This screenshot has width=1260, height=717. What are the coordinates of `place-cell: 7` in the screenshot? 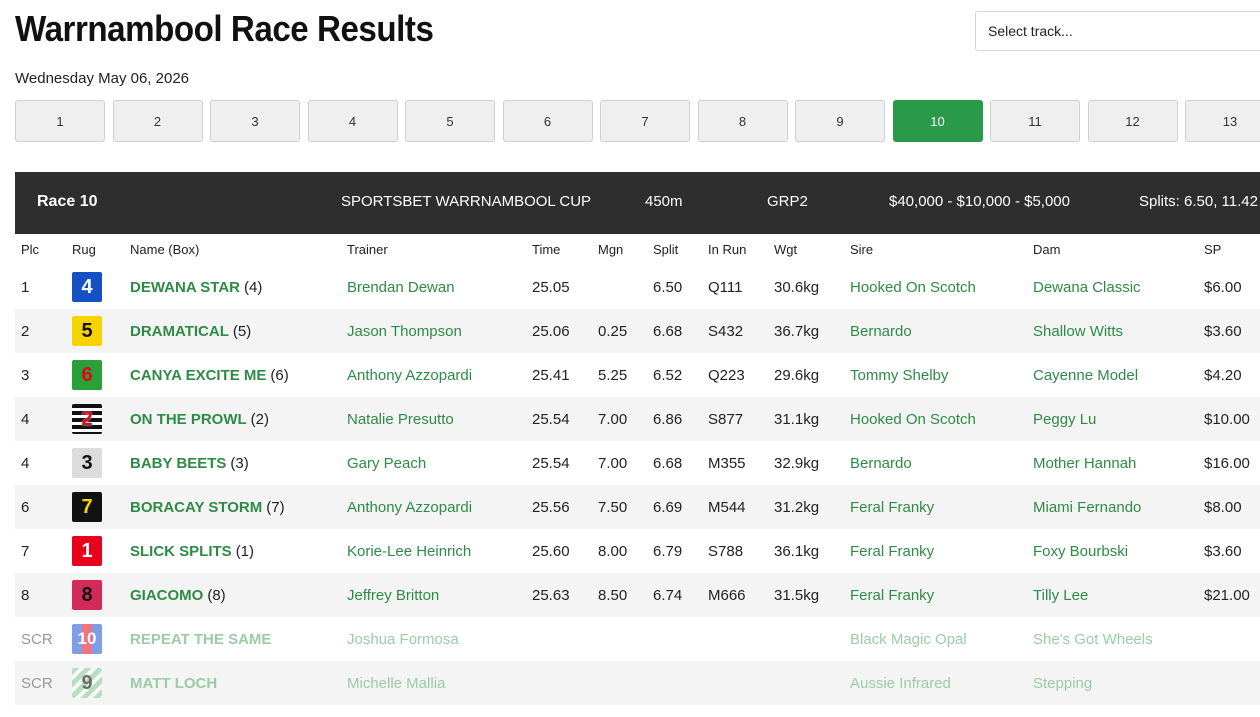 It's located at (40, 551).